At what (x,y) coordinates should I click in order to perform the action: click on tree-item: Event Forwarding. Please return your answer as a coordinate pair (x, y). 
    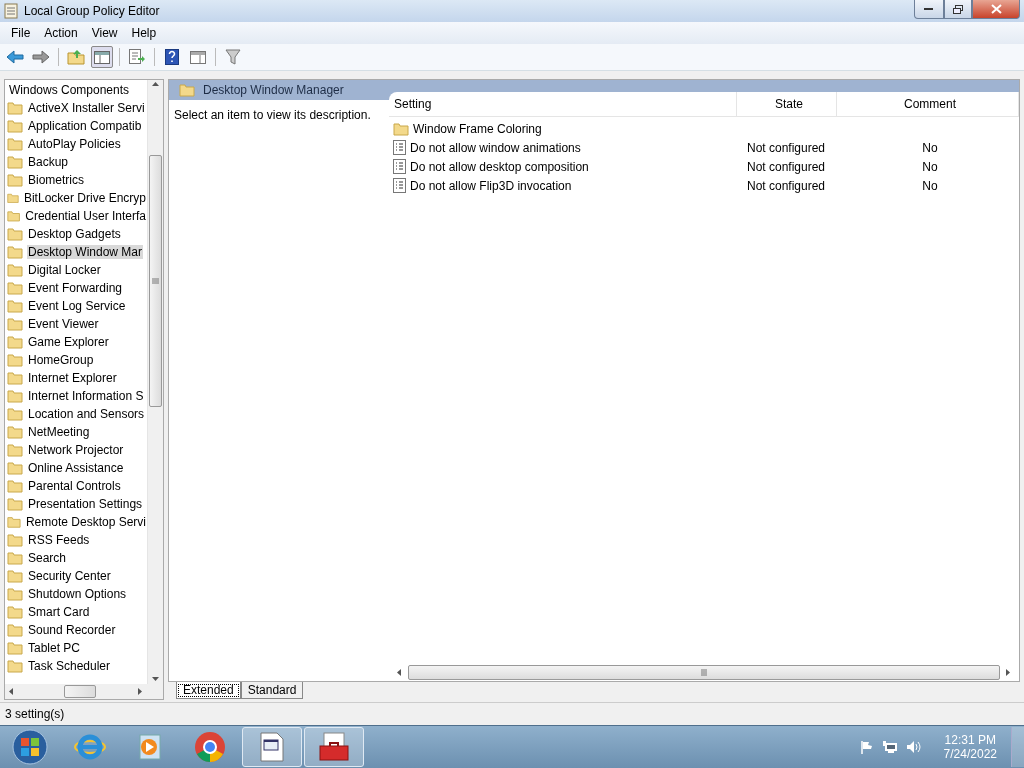
    Looking at the image, I should click on (75, 288).